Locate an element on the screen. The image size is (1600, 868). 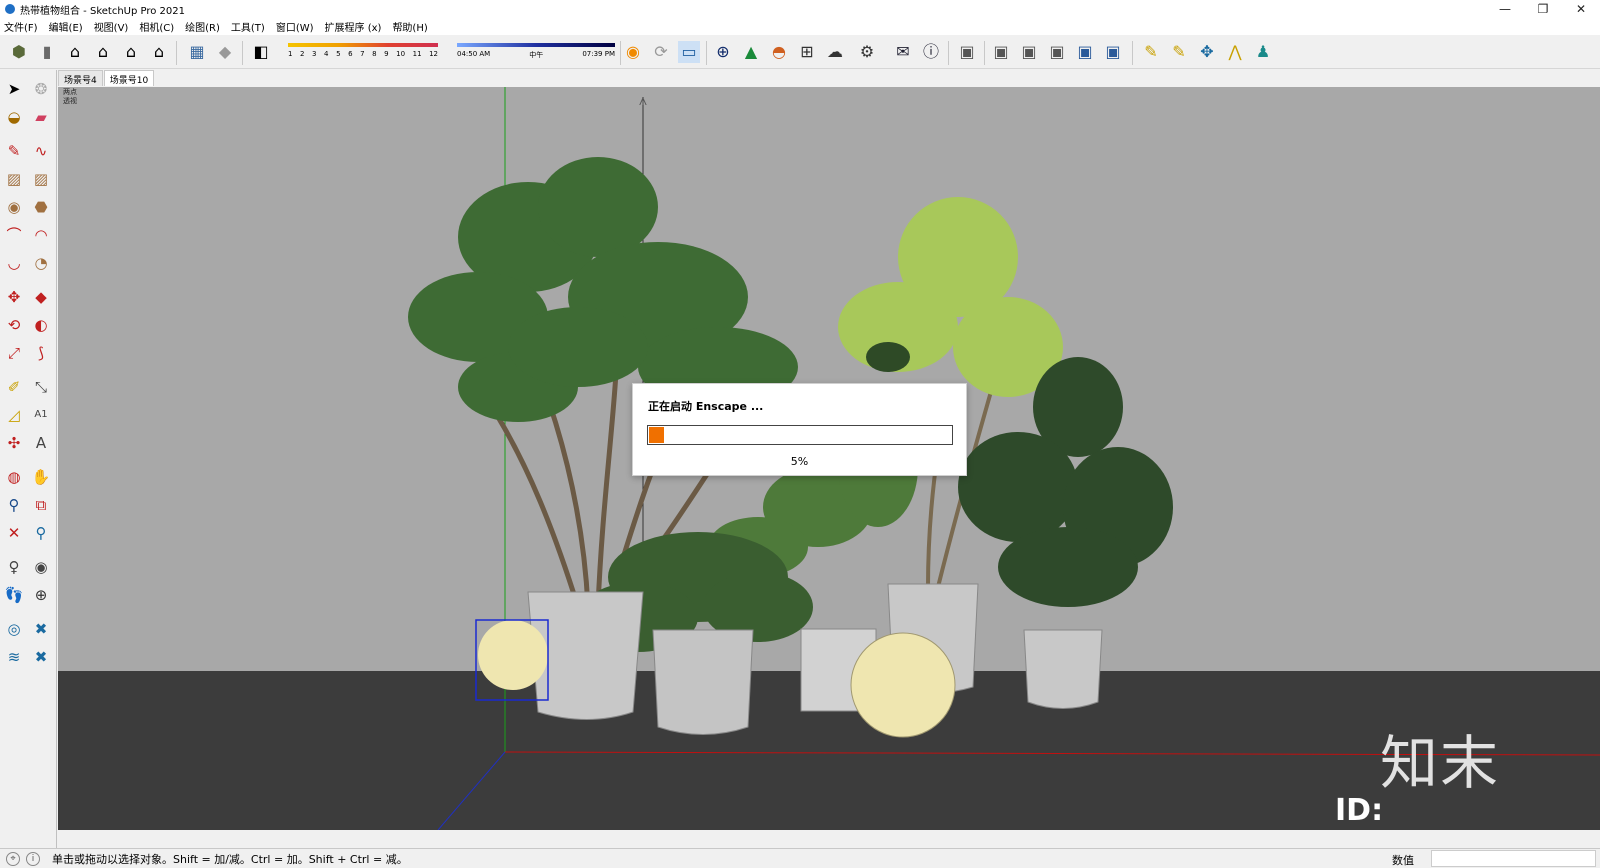
line-tool-icon: ✎ is located at coordinates (14, 151).